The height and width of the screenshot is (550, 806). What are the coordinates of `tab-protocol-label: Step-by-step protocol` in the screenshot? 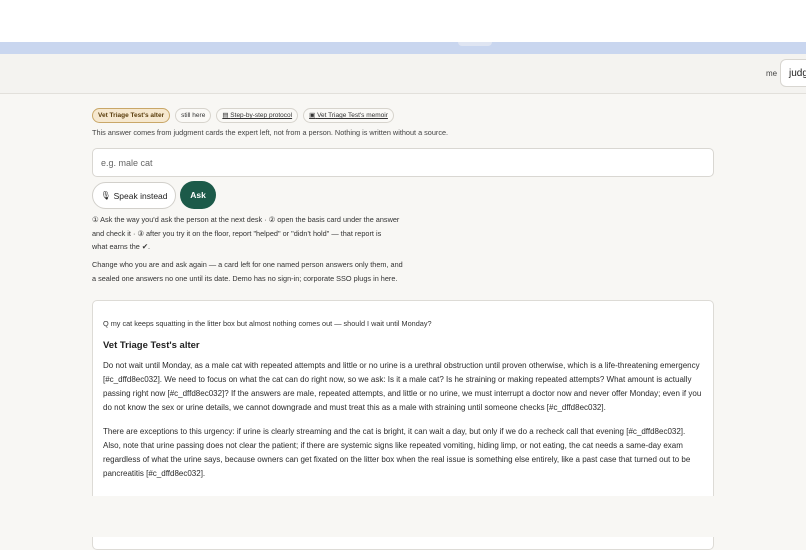 It's located at (261, 115).